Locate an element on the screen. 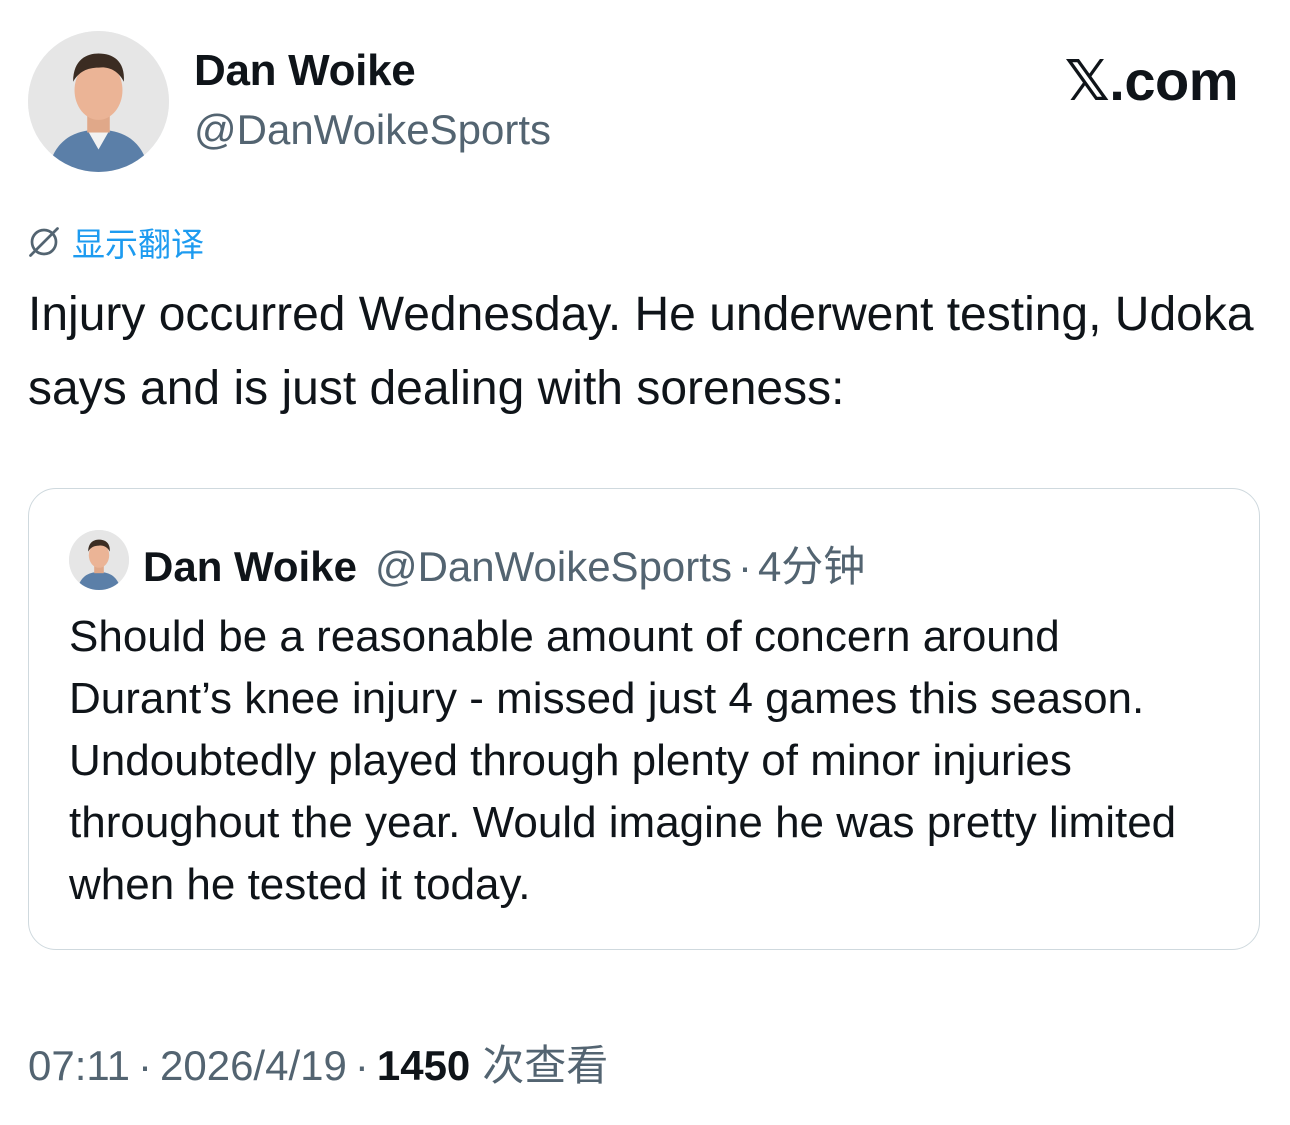 This screenshot has height=1125, width=1290. show-translation-button: 显示翻译 is located at coordinates (115, 242).